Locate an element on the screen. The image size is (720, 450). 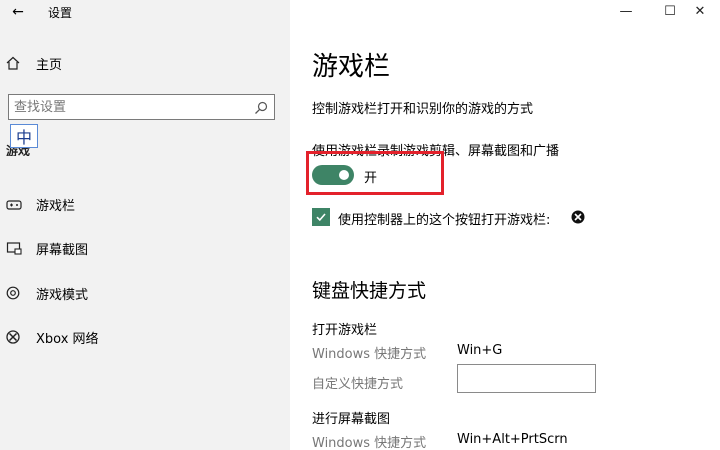
search-input is located at coordinates (127, 107).